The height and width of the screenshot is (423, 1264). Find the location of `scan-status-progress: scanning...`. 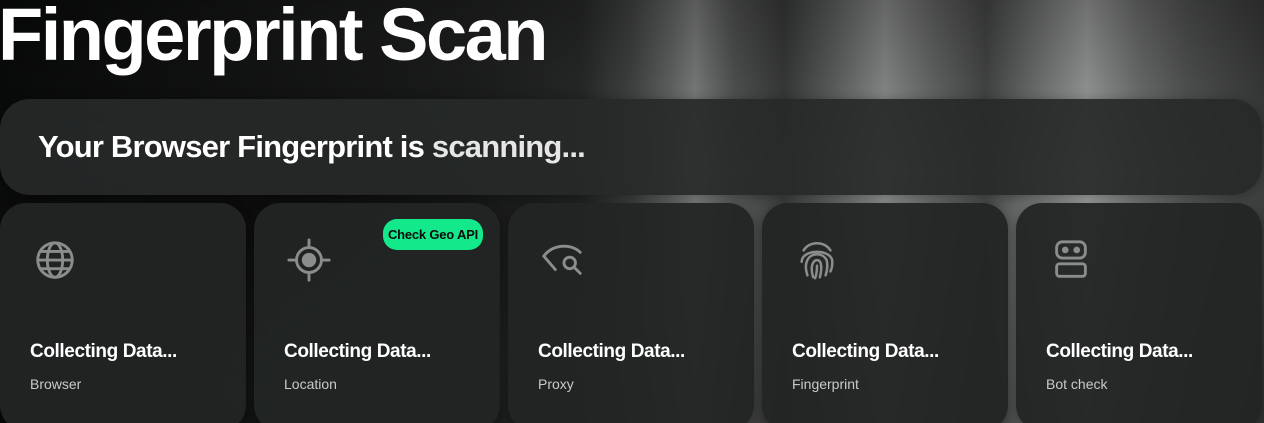

scan-status-progress: scanning... is located at coordinates (505, 146).